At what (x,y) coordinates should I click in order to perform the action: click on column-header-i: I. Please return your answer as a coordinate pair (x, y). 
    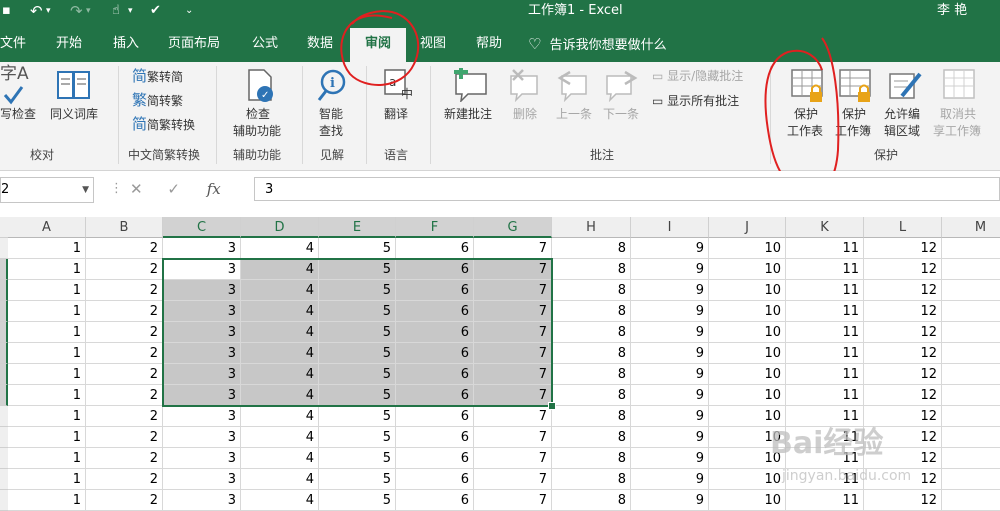
    Looking at the image, I should click on (670, 227).